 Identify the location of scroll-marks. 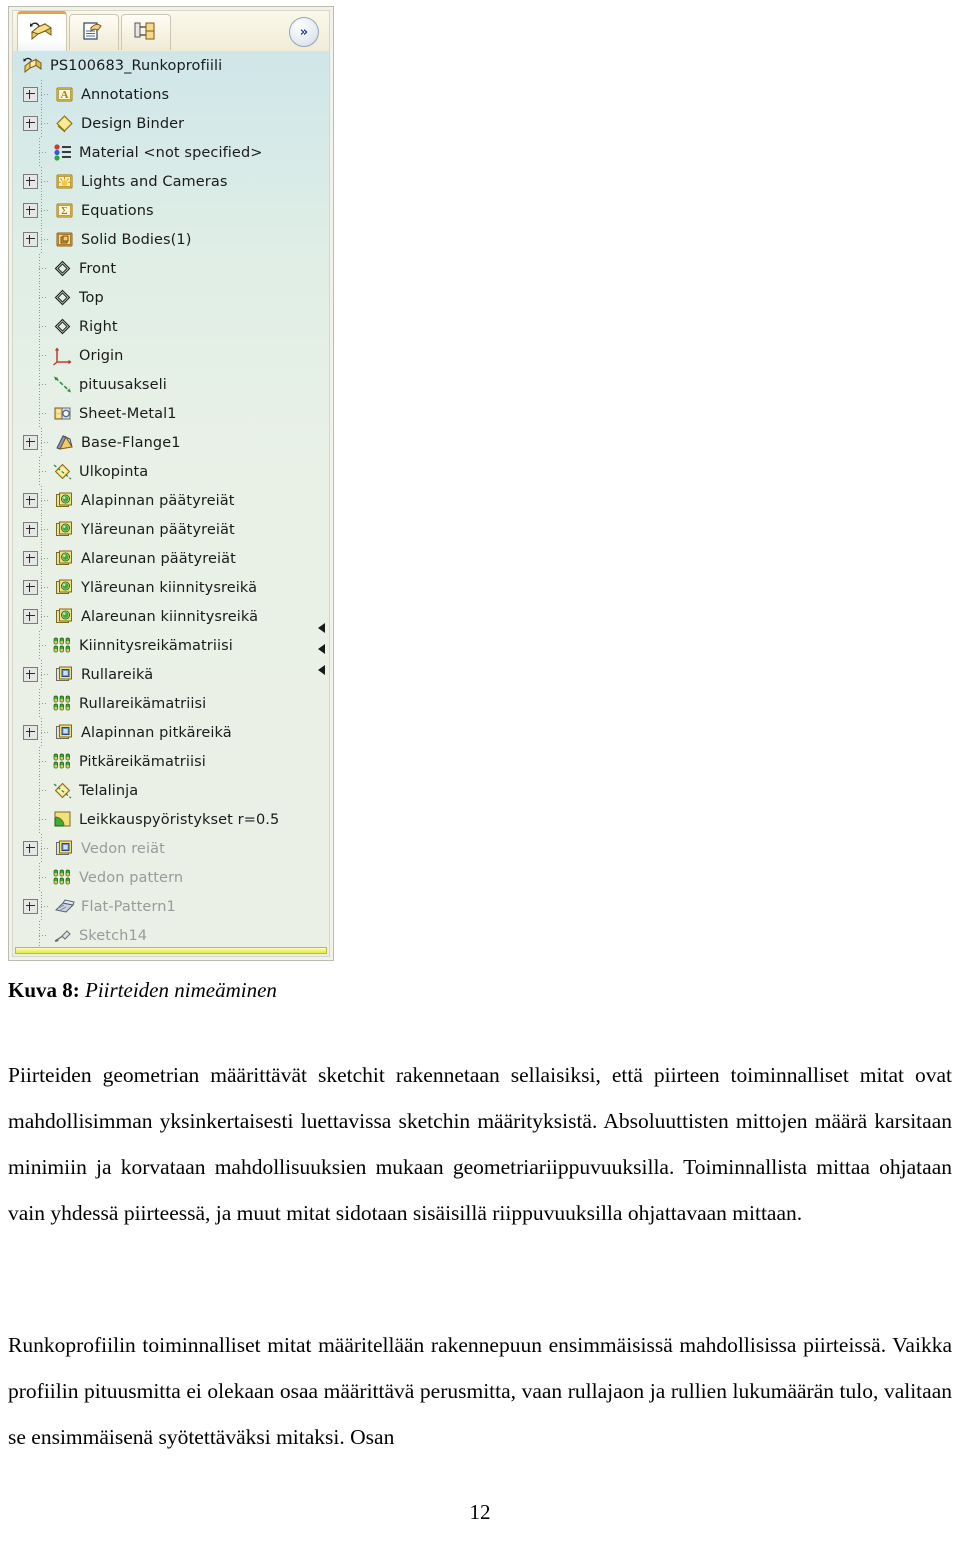
(323, 649).